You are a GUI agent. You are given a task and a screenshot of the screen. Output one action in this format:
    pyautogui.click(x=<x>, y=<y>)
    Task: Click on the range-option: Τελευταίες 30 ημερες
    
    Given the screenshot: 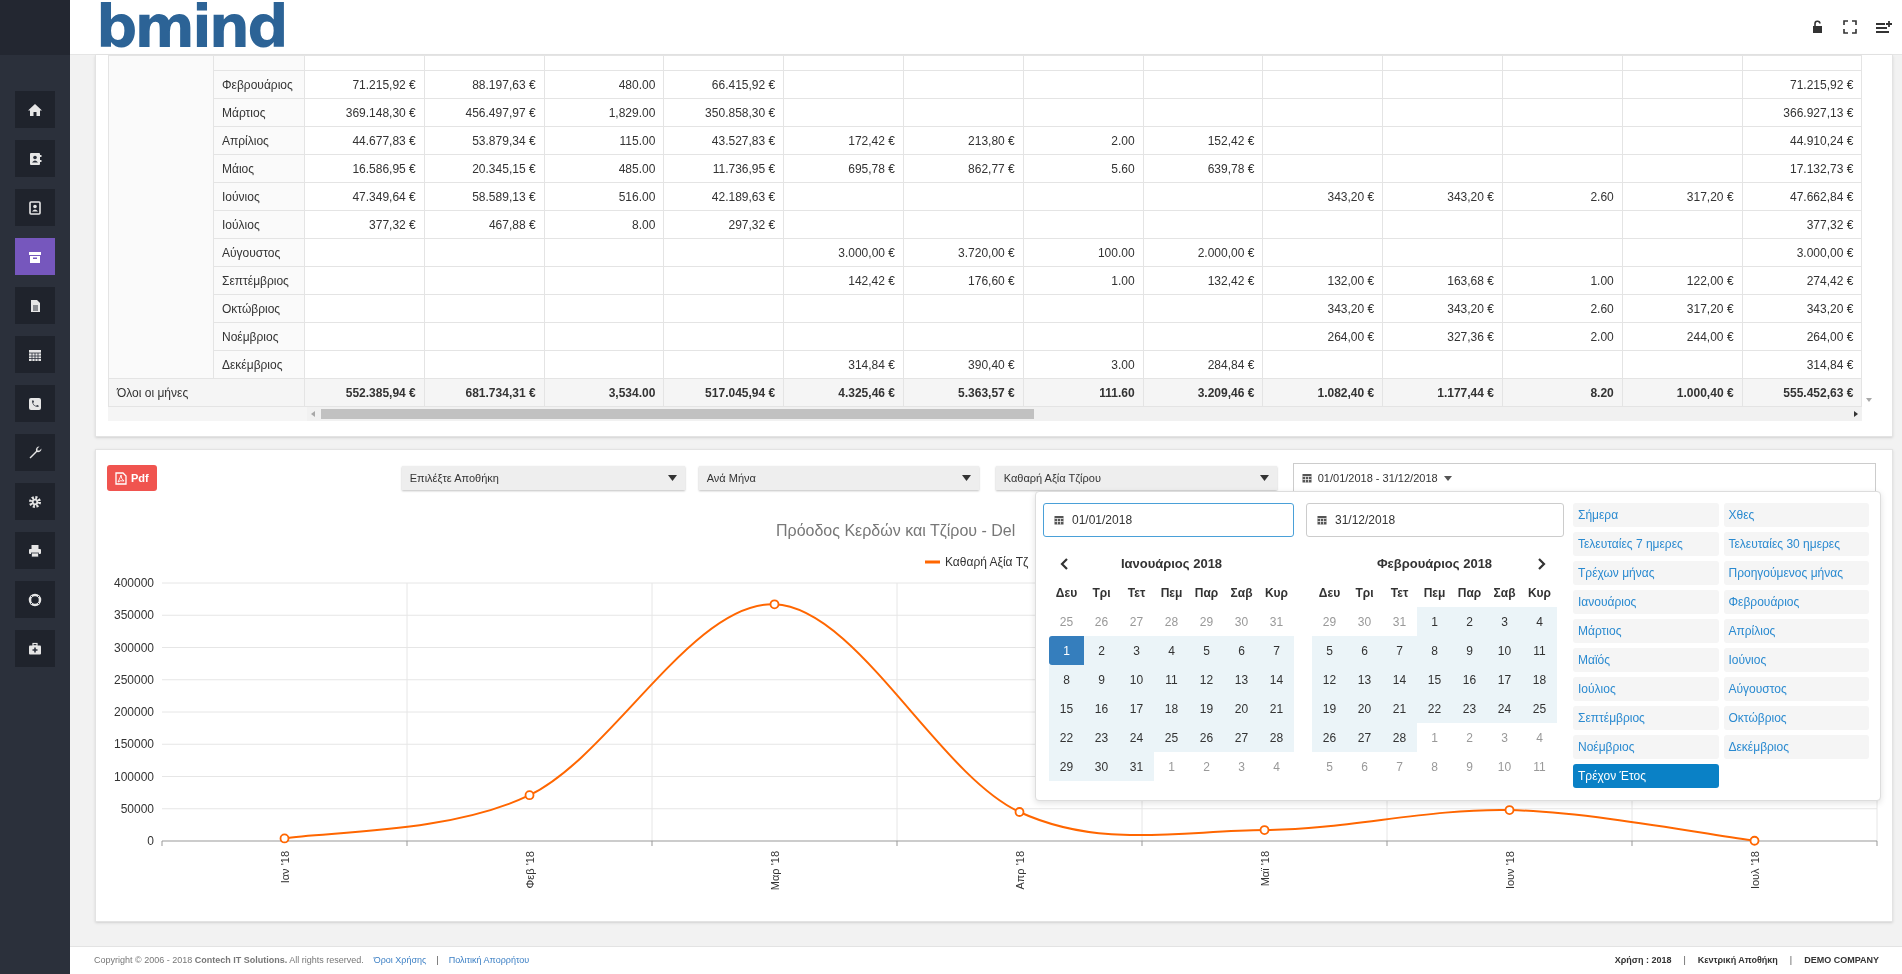 What is the action you would take?
    pyautogui.click(x=1796, y=544)
    